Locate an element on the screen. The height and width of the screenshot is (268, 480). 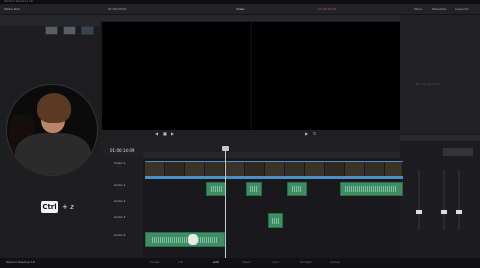
page-fairlight: fairlight is located at coordinates (306, 262).